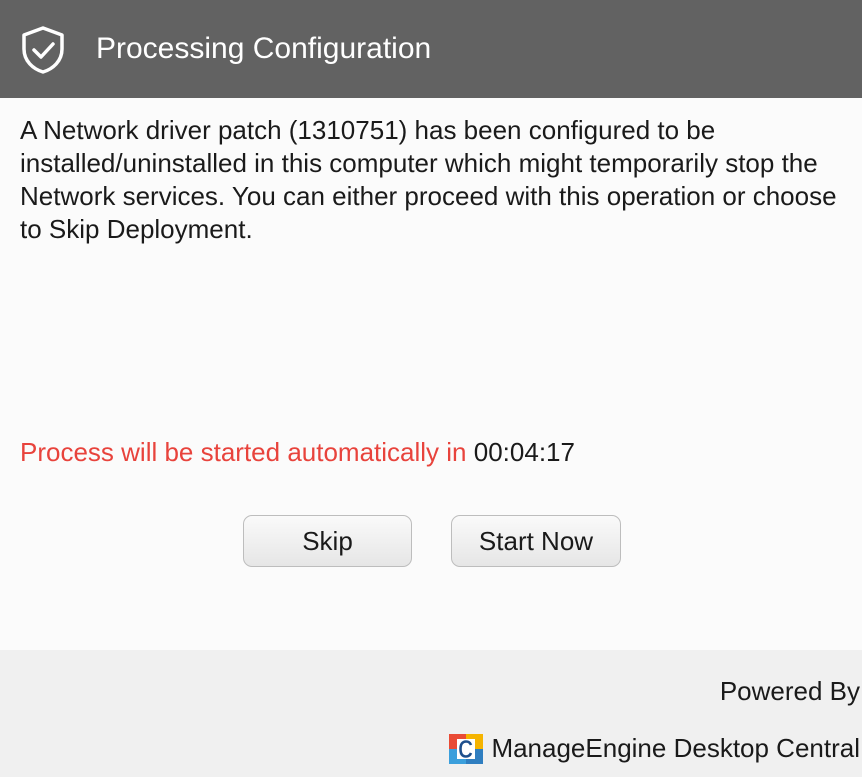 The width and height of the screenshot is (862, 777). I want to click on countdown-timer: 00:04:17, so click(524, 452).